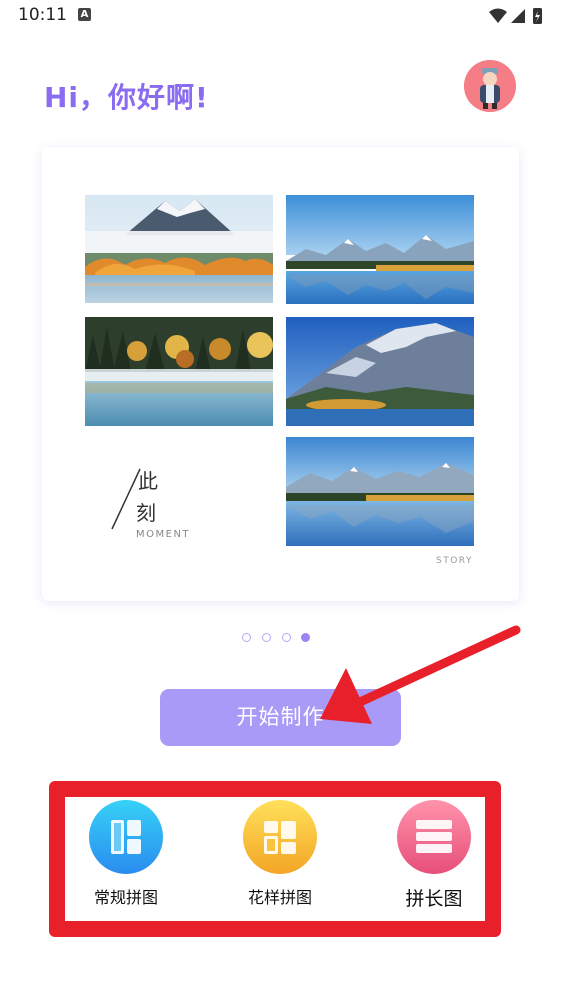 The height and width of the screenshot is (997, 561). I want to click on photo-forest-lake, so click(179, 371).